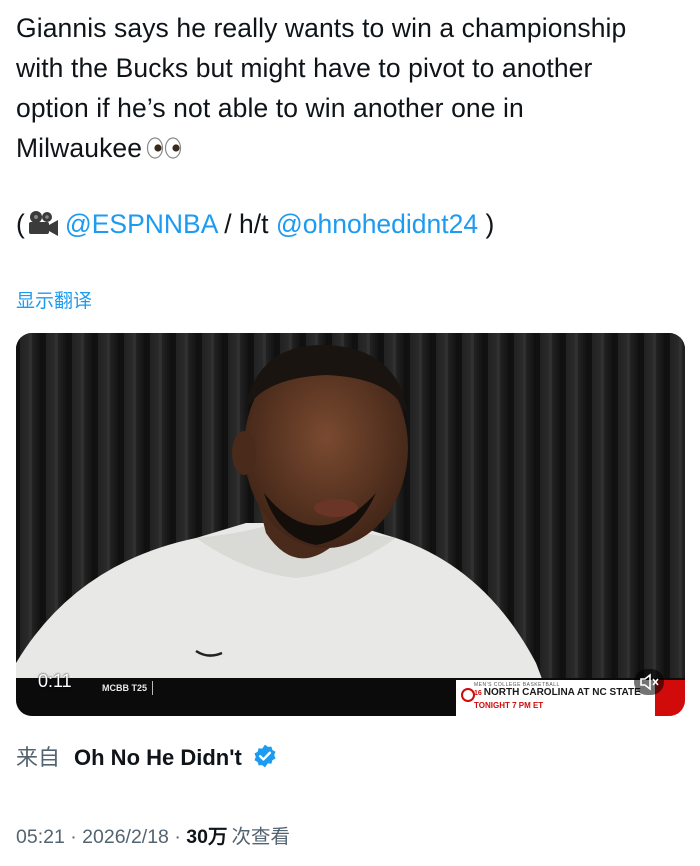  What do you see at coordinates (207, 837) in the screenshot?
I see `views-count: 30万` at bounding box center [207, 837].